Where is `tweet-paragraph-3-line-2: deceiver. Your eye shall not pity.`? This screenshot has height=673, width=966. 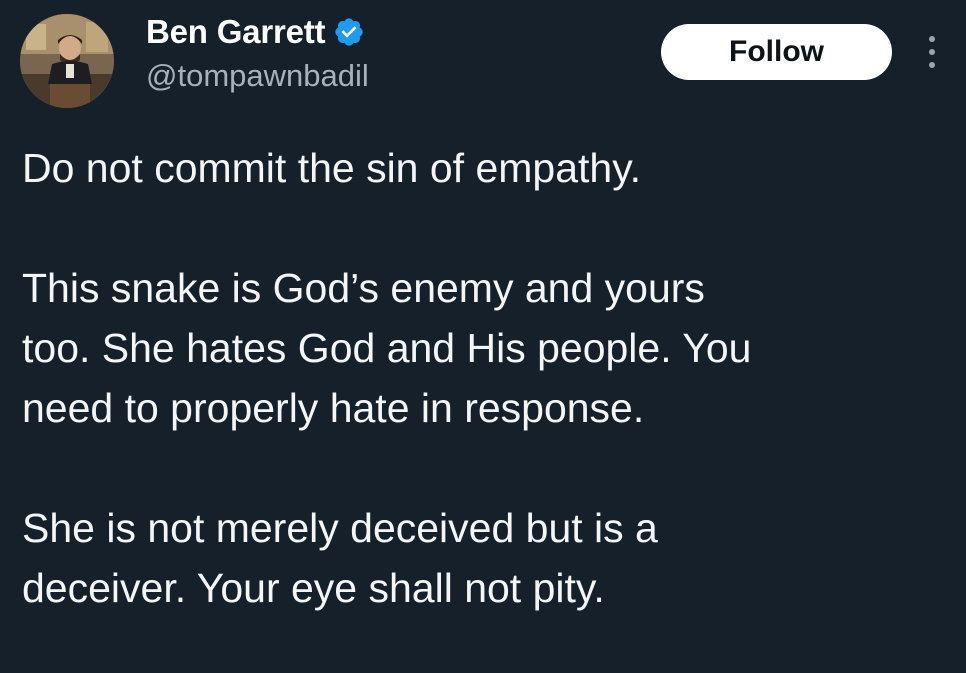
tweet-paragraph-3-line-2: deceiver. Your eye shall not pity. is located at coordinates (313, 588).